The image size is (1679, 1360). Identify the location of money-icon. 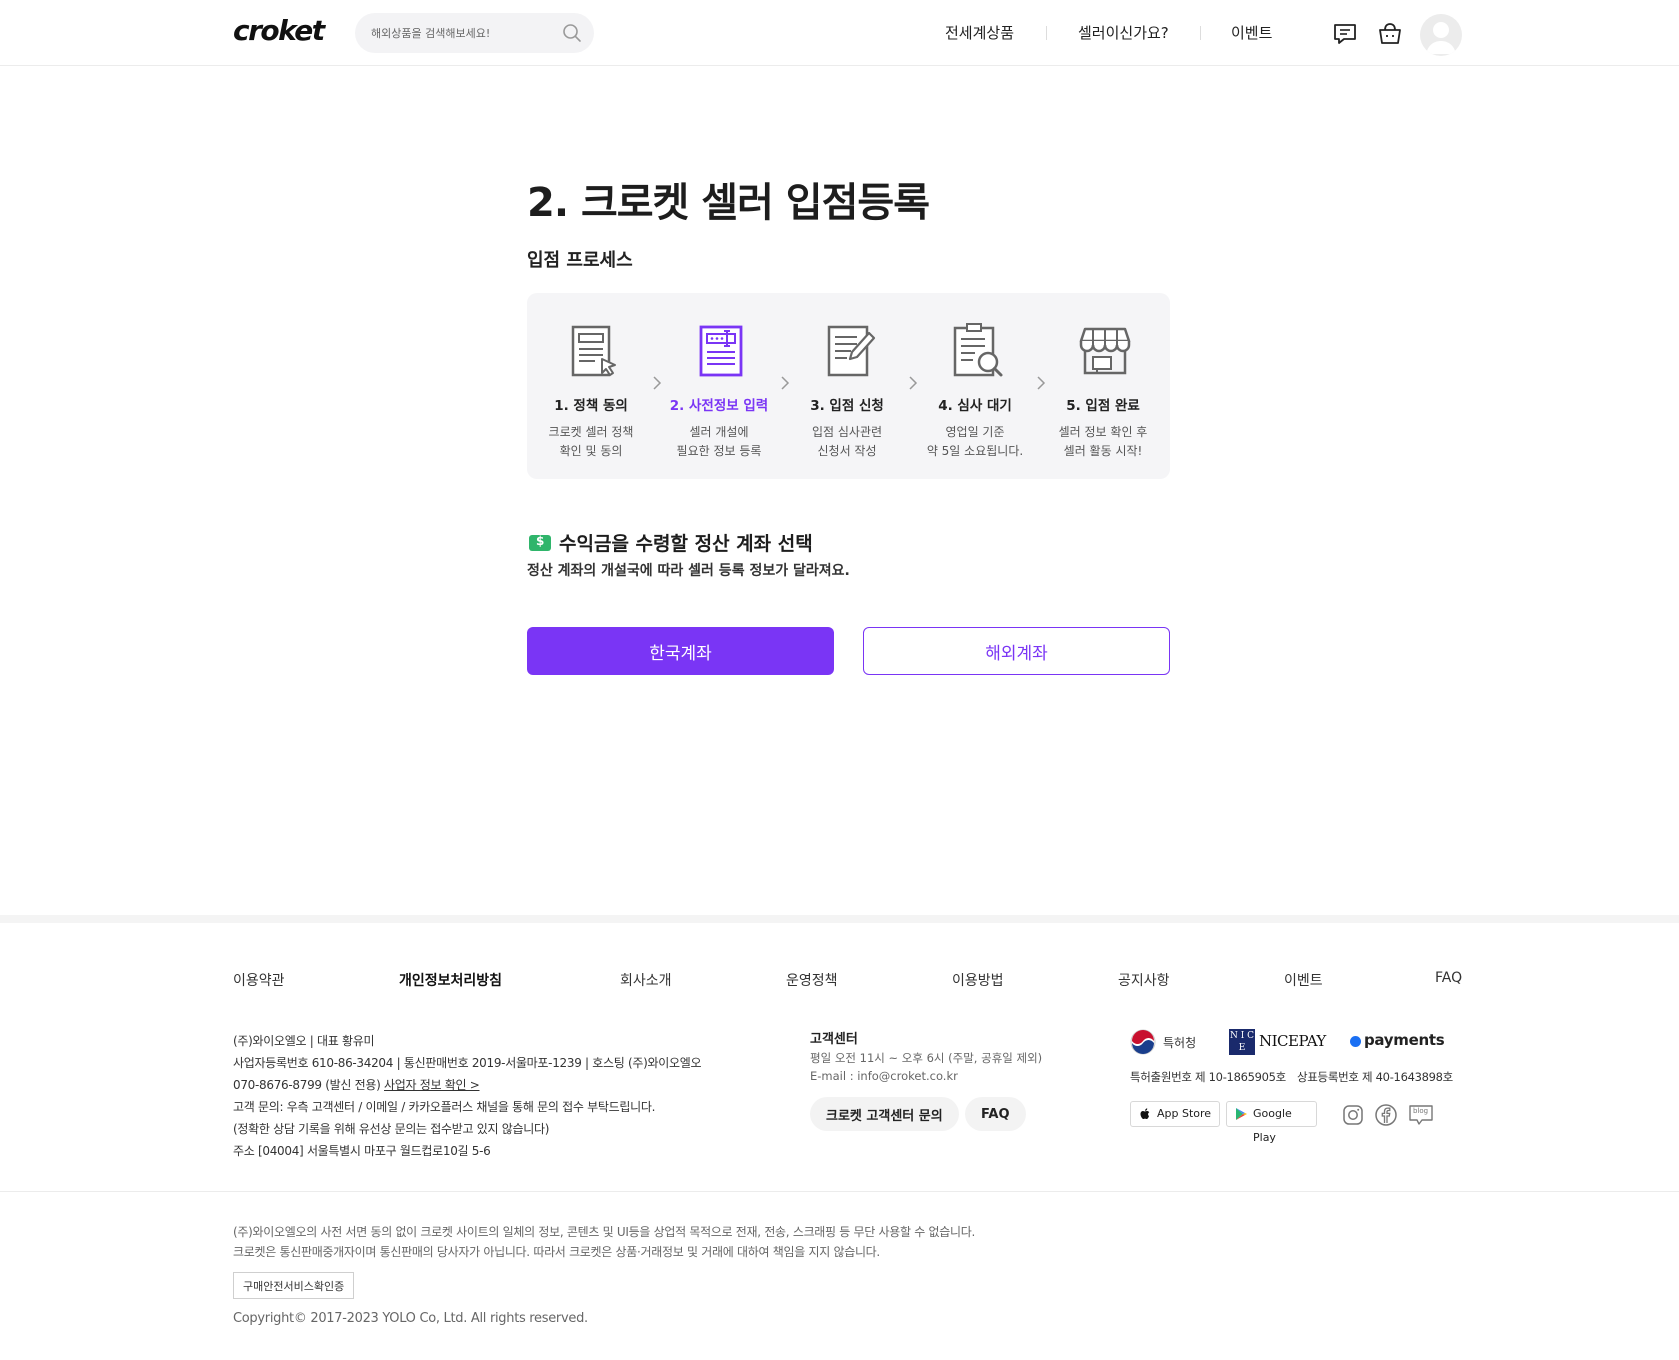
(540, 542).